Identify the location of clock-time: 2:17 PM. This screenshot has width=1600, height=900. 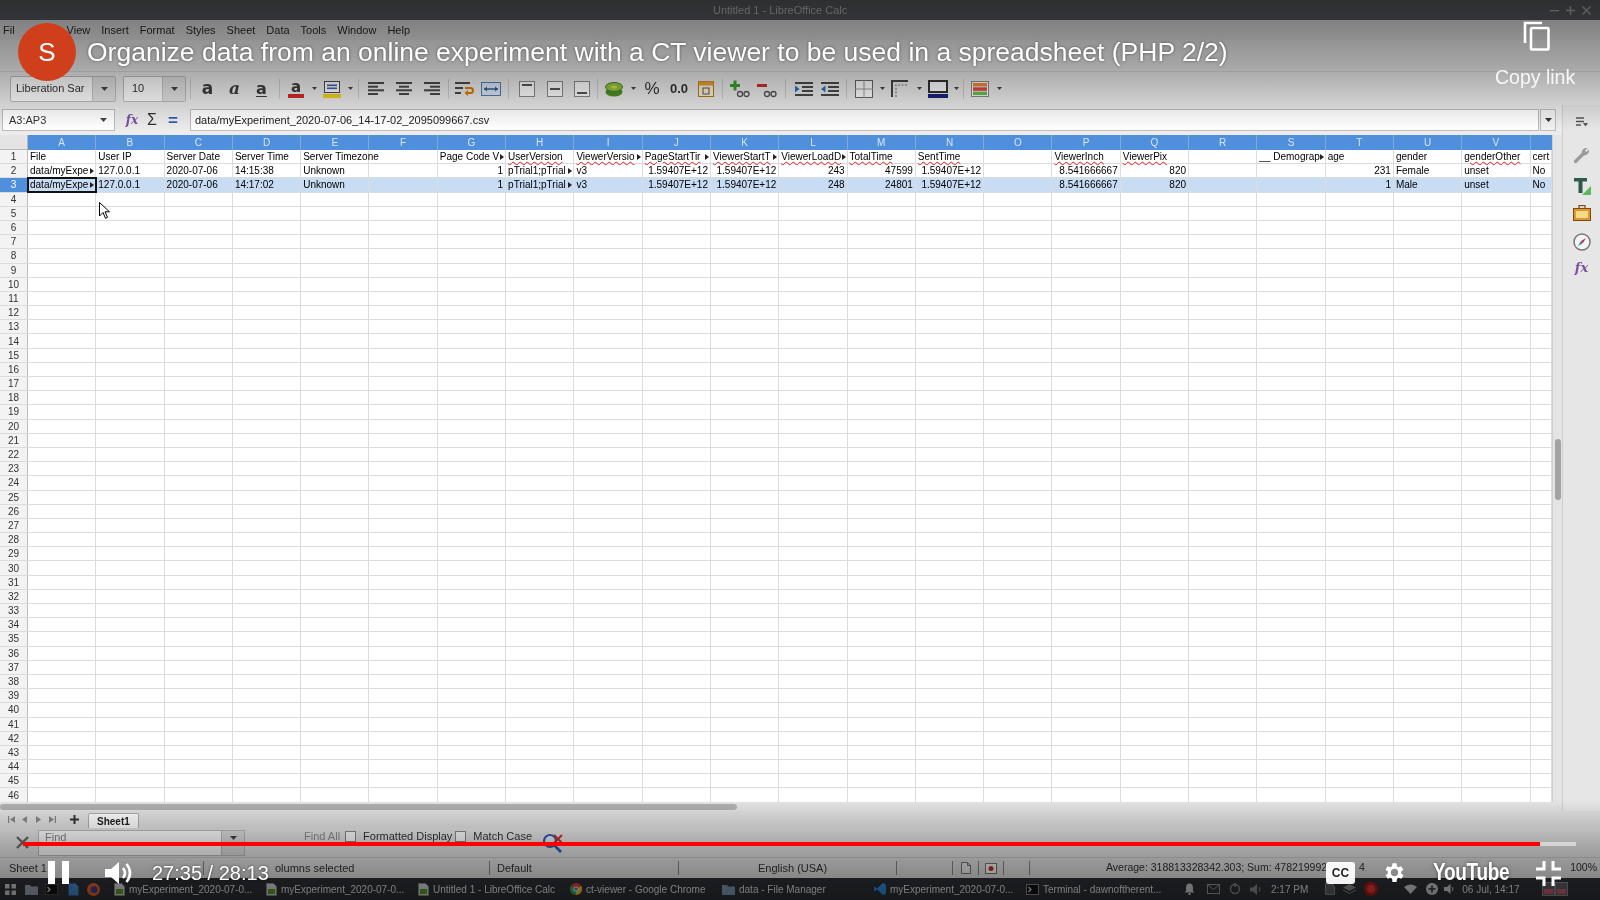
(1290, 889).